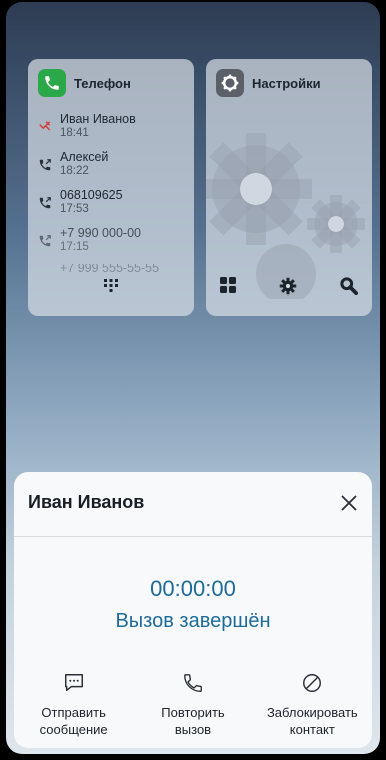  I want to click on search-icon, so click(349, 288).